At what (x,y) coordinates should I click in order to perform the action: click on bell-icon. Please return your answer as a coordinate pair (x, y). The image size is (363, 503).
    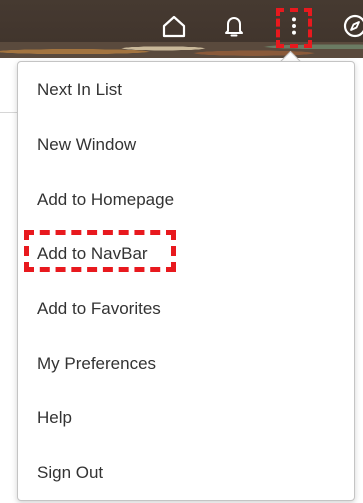
    Looking at the image, I should click on (234, 27).